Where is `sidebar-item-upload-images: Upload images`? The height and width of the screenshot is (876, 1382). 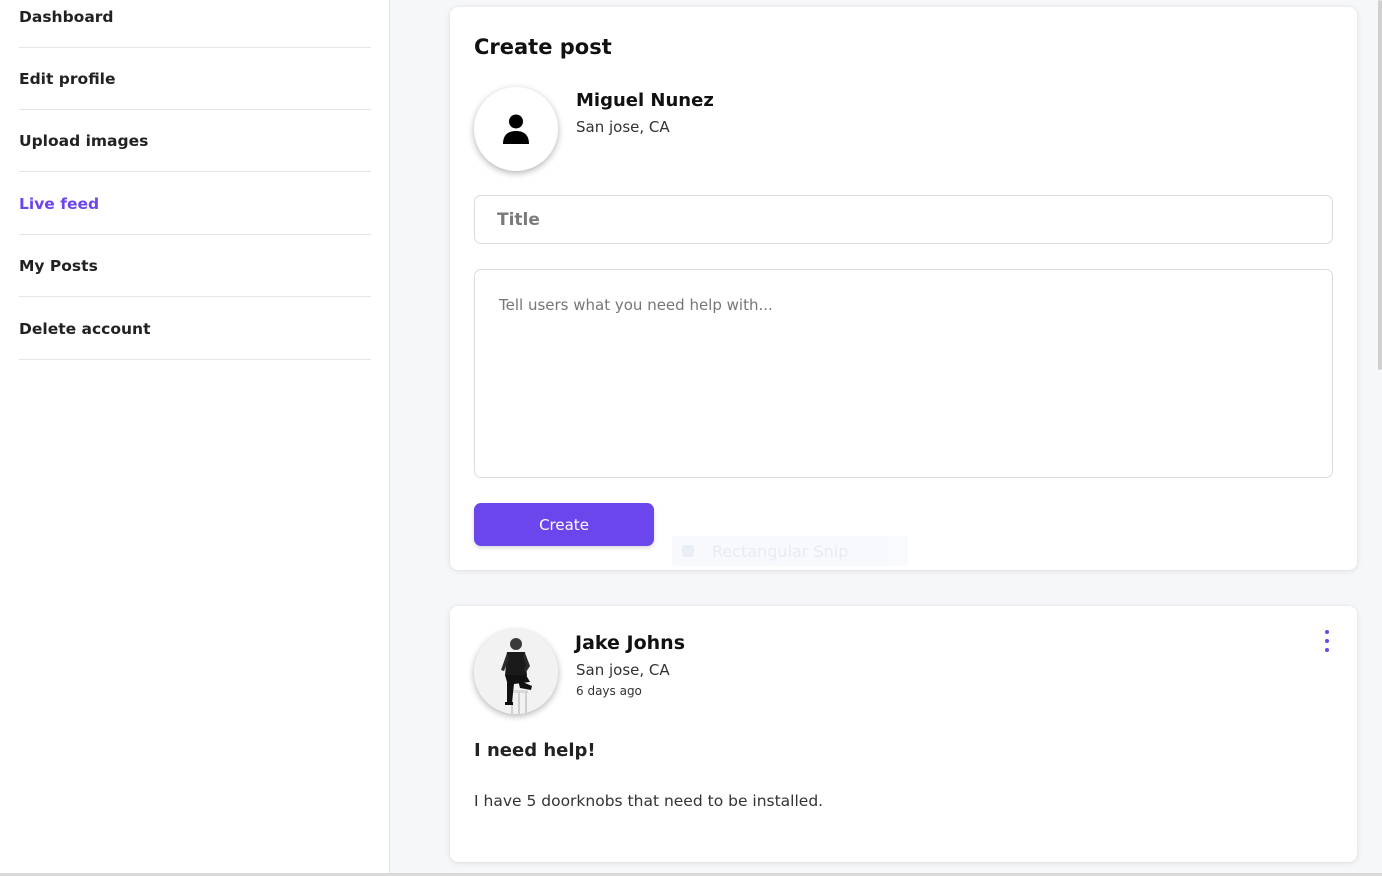 sidebar-item-upload-images: Upload images is located at coordinates (195, 141).